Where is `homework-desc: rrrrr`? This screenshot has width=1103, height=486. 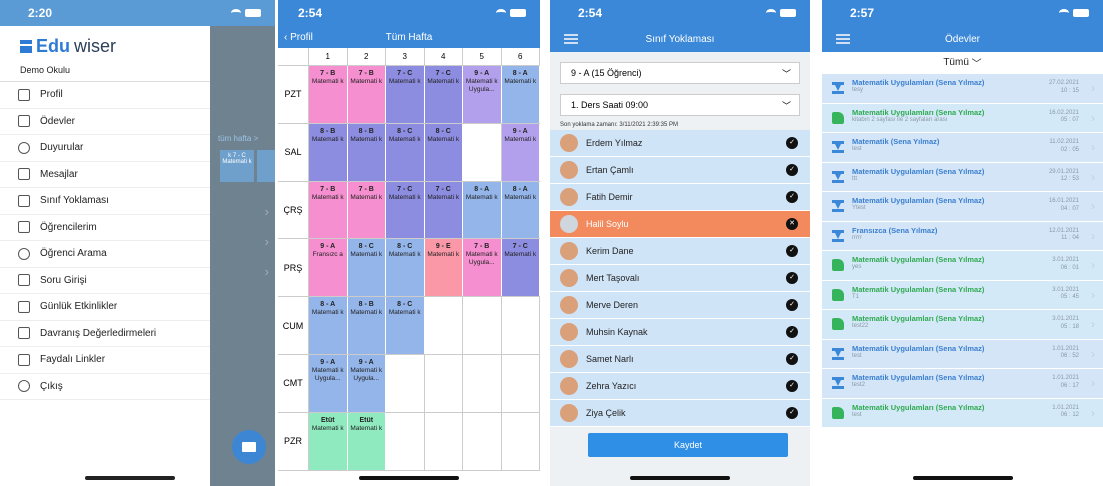
homework-desc: rrrrr is located at coordinates (857, 237).